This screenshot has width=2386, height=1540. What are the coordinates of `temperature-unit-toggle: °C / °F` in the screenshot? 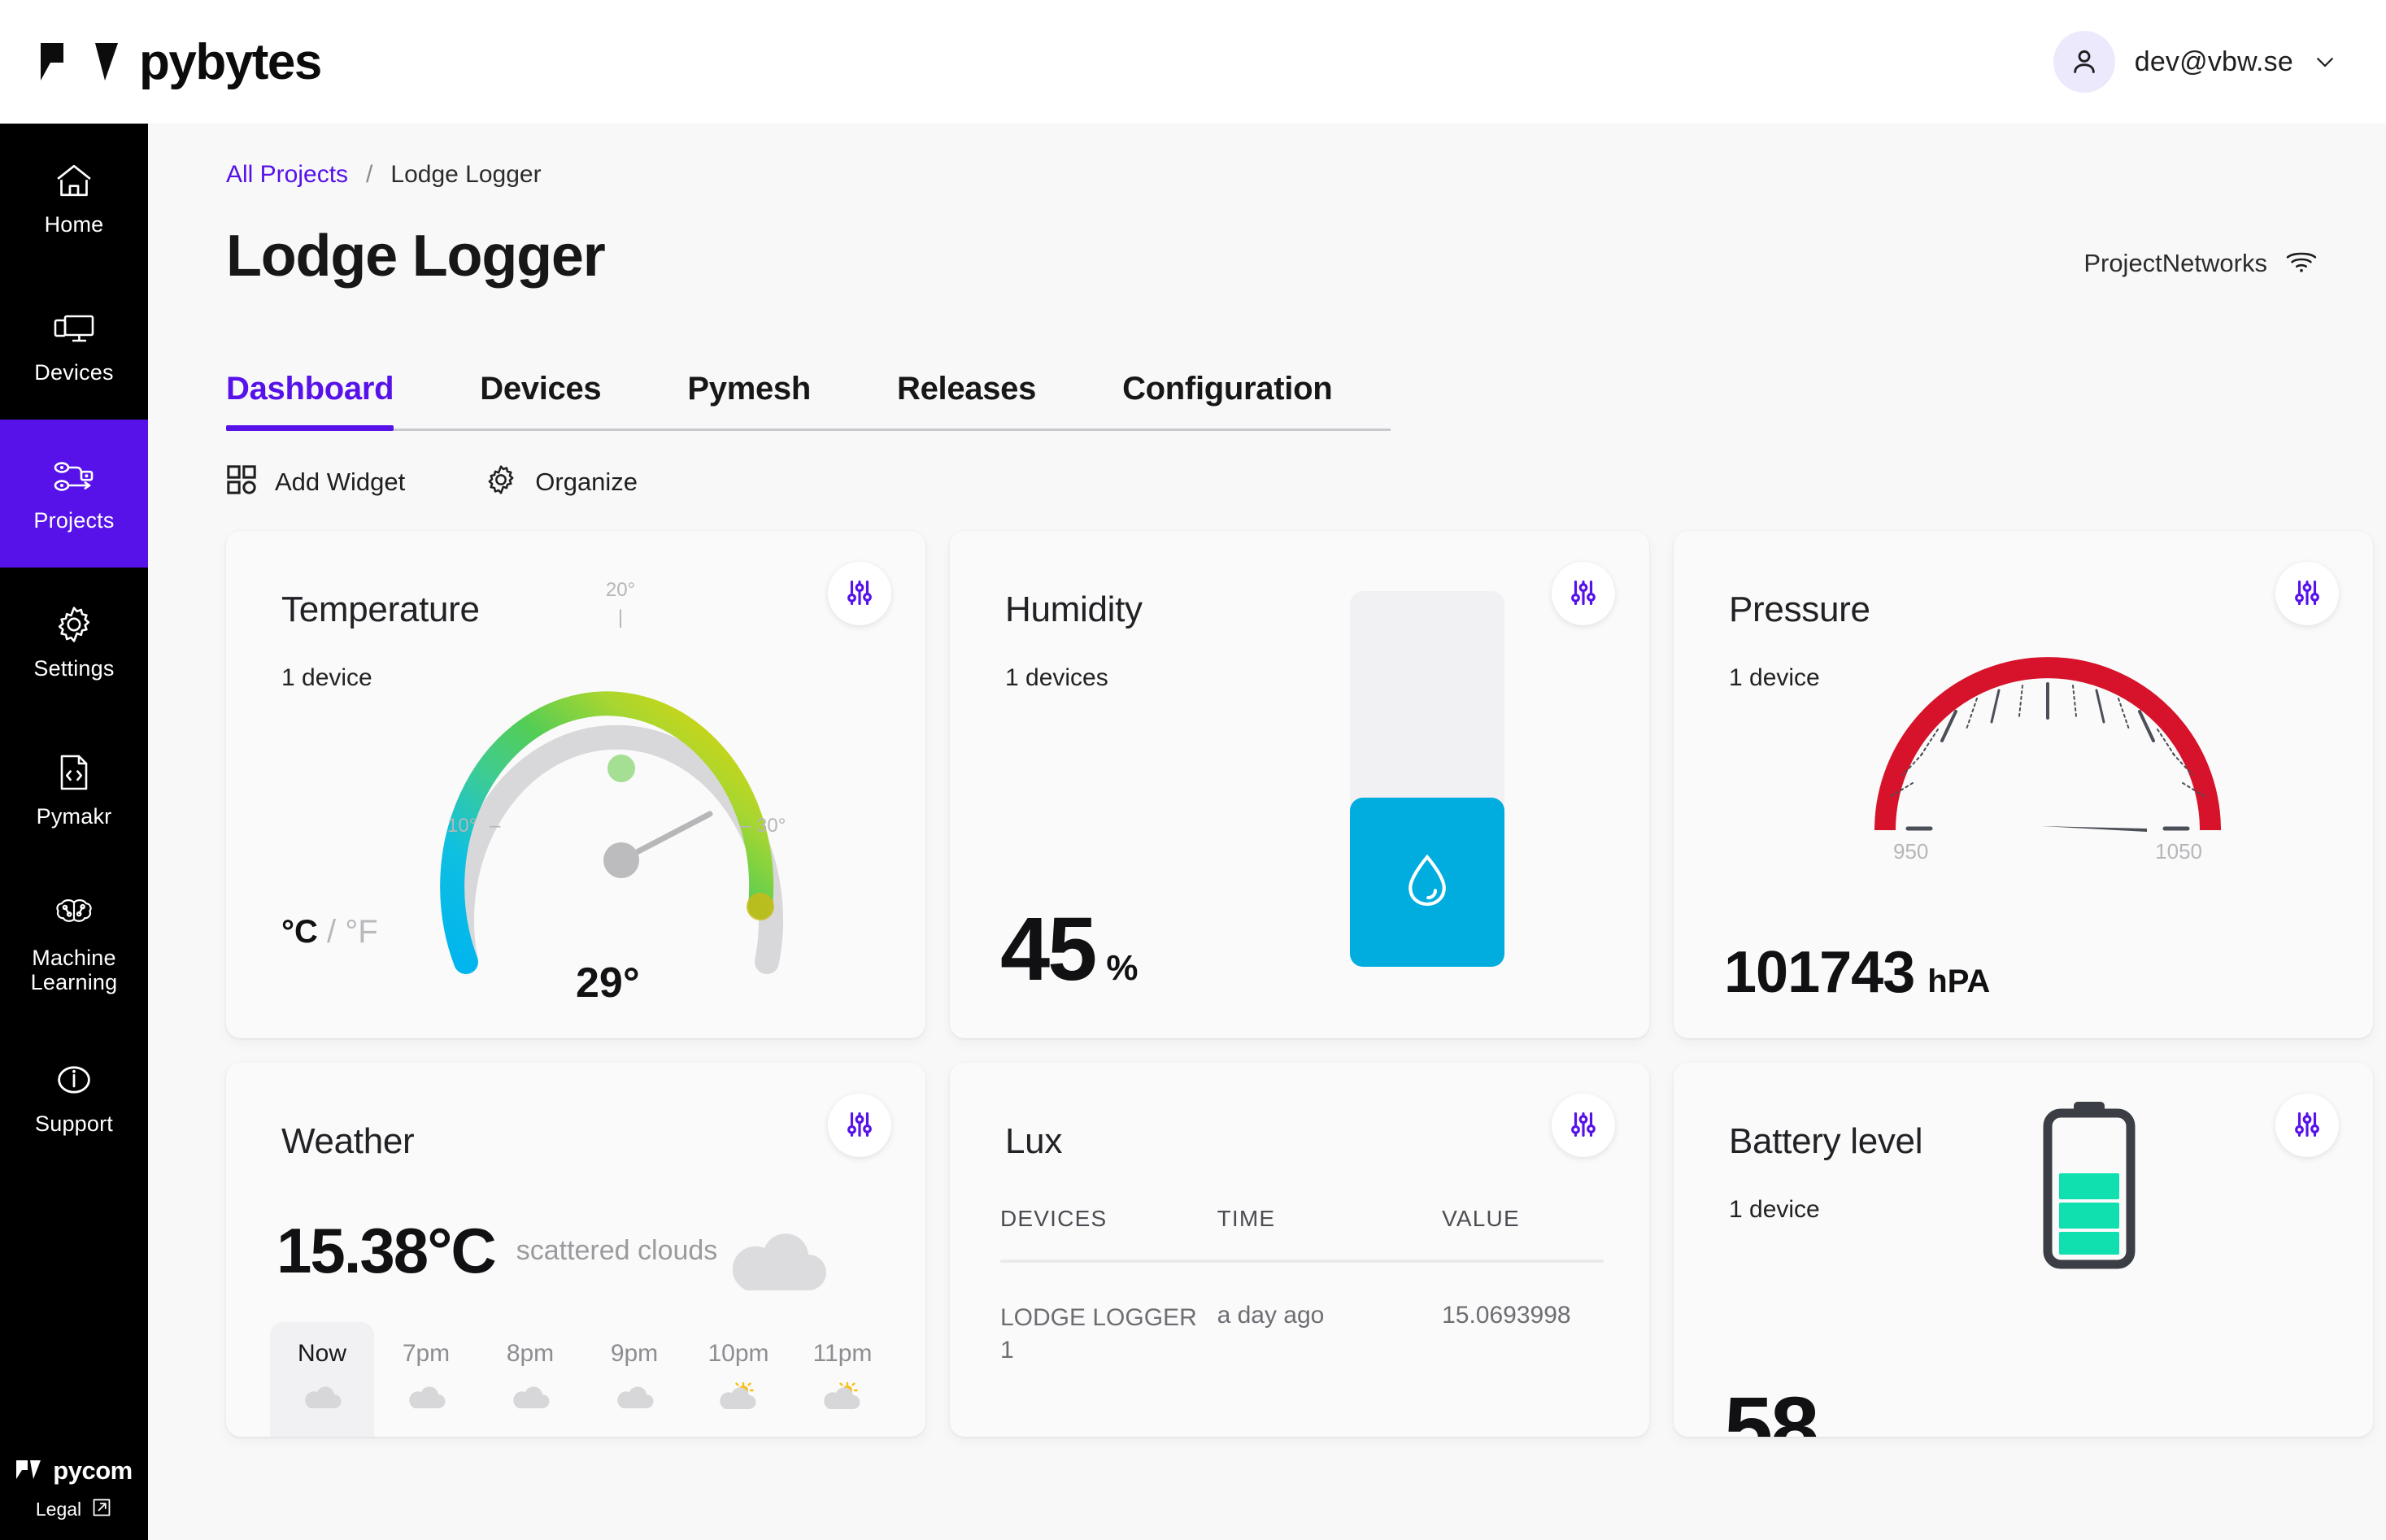 It's located at (329, 932).